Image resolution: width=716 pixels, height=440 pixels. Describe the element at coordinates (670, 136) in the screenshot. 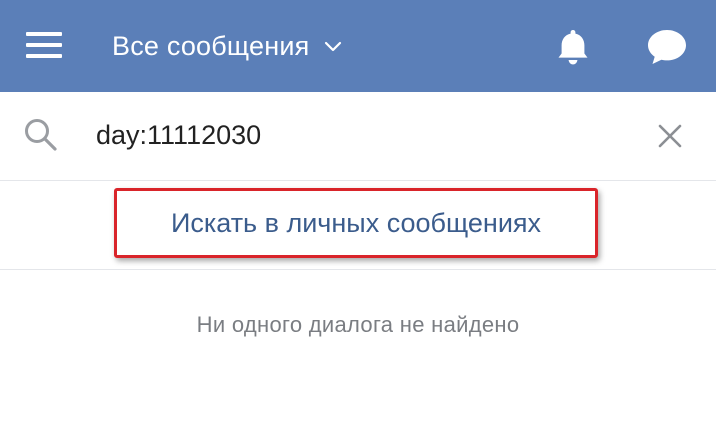

I see `close-icon` at that location.